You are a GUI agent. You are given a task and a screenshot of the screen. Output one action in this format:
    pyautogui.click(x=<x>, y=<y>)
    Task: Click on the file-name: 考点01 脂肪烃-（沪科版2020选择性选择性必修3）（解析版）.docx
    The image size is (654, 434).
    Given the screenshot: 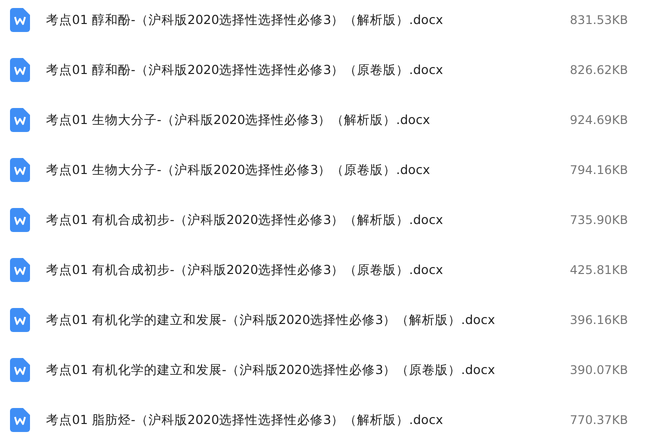 What is the action you would take?
    pyautogui.click(x=308, y=420)
    